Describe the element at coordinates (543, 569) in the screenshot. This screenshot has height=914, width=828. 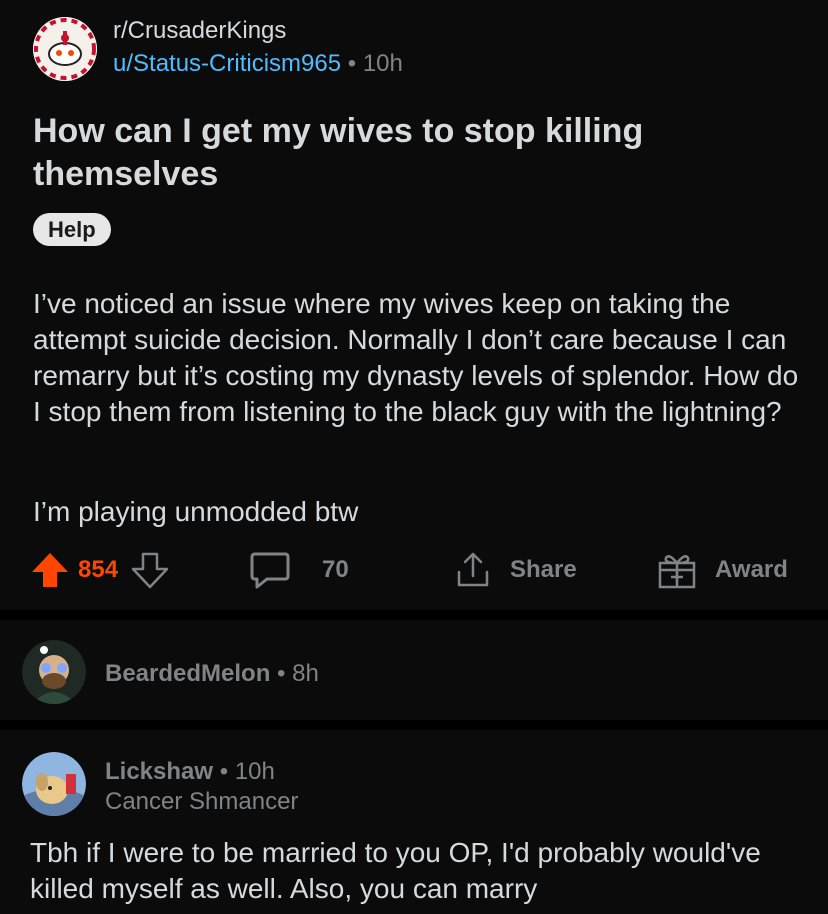
I see `share-label: Share` at that location.